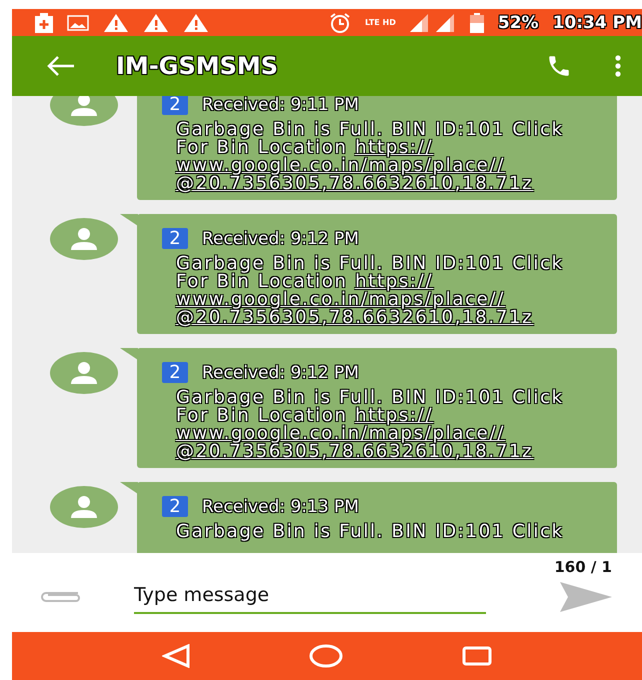 The width and height of the screenshot is (642, 680). I want to click on circle-icon, so click(325, 656).